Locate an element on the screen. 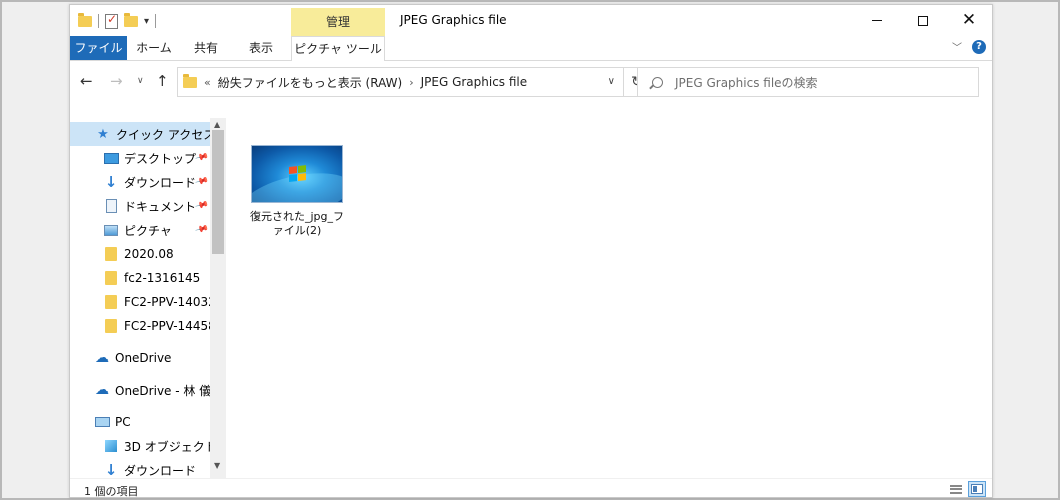 The height and width of the screenshot is (500, 1060). sidebar-item-folder: fc2-1316145 is located at coordinates (140, 278).